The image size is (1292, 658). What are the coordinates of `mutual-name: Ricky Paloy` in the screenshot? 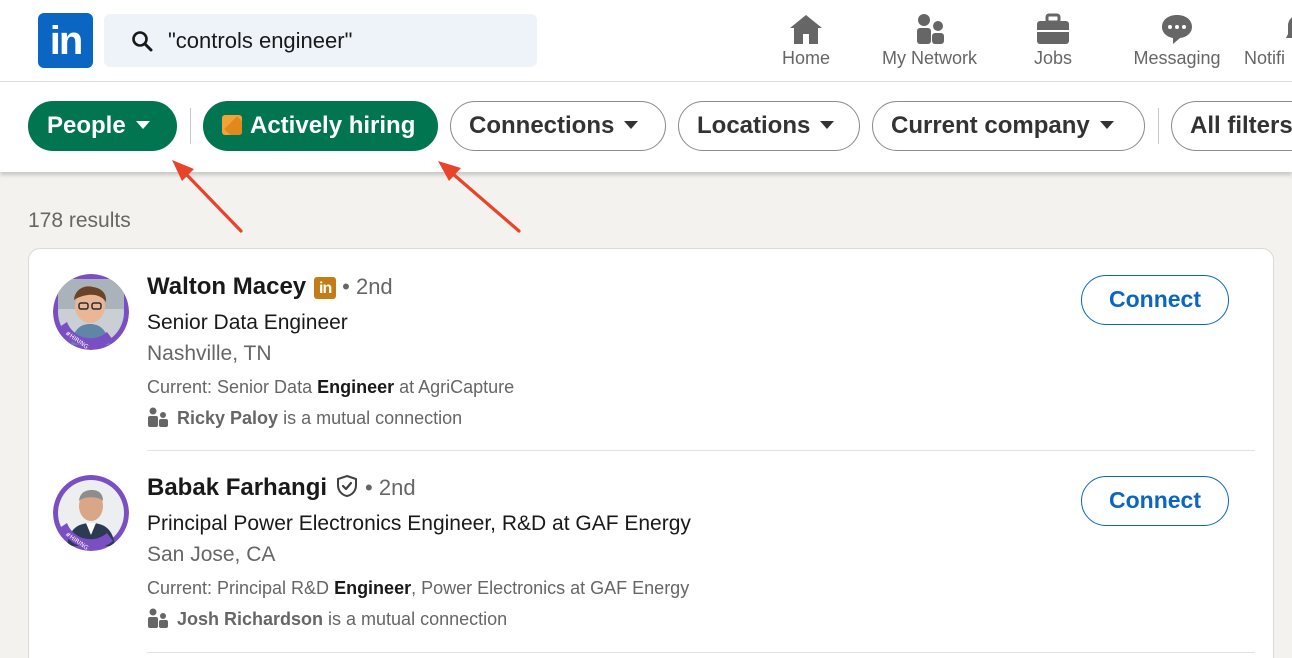 It's located at (227, 418).